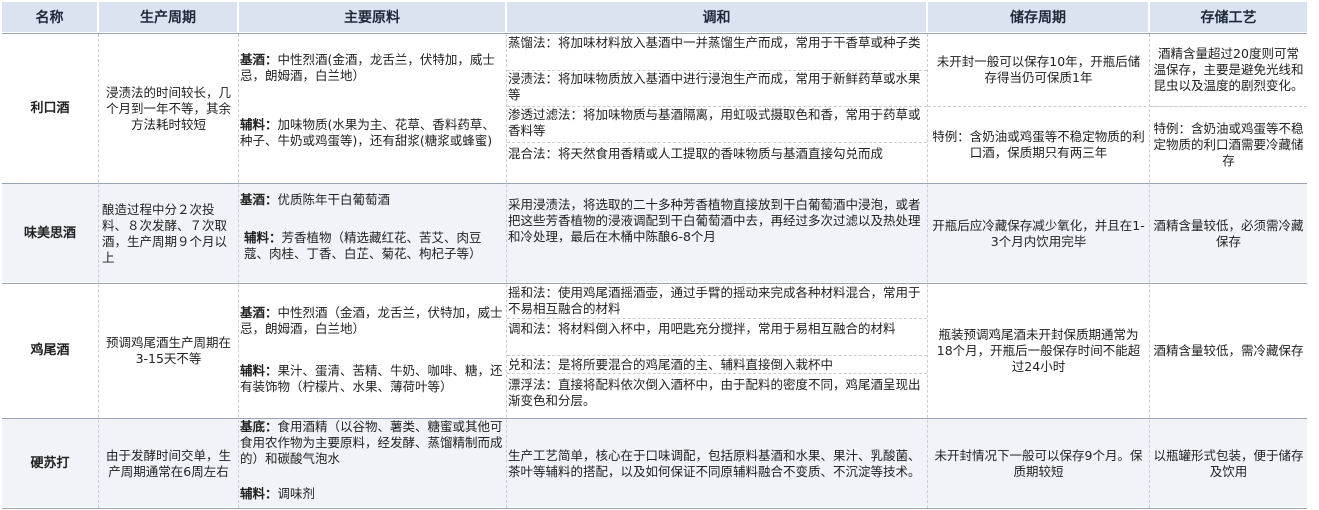 This screenshot has height=510, width=1319. What do you see at coordinates (1038, 17) in the screenshot?
I see `header-storage: 储存周期` at bounding box center [1038, 17].